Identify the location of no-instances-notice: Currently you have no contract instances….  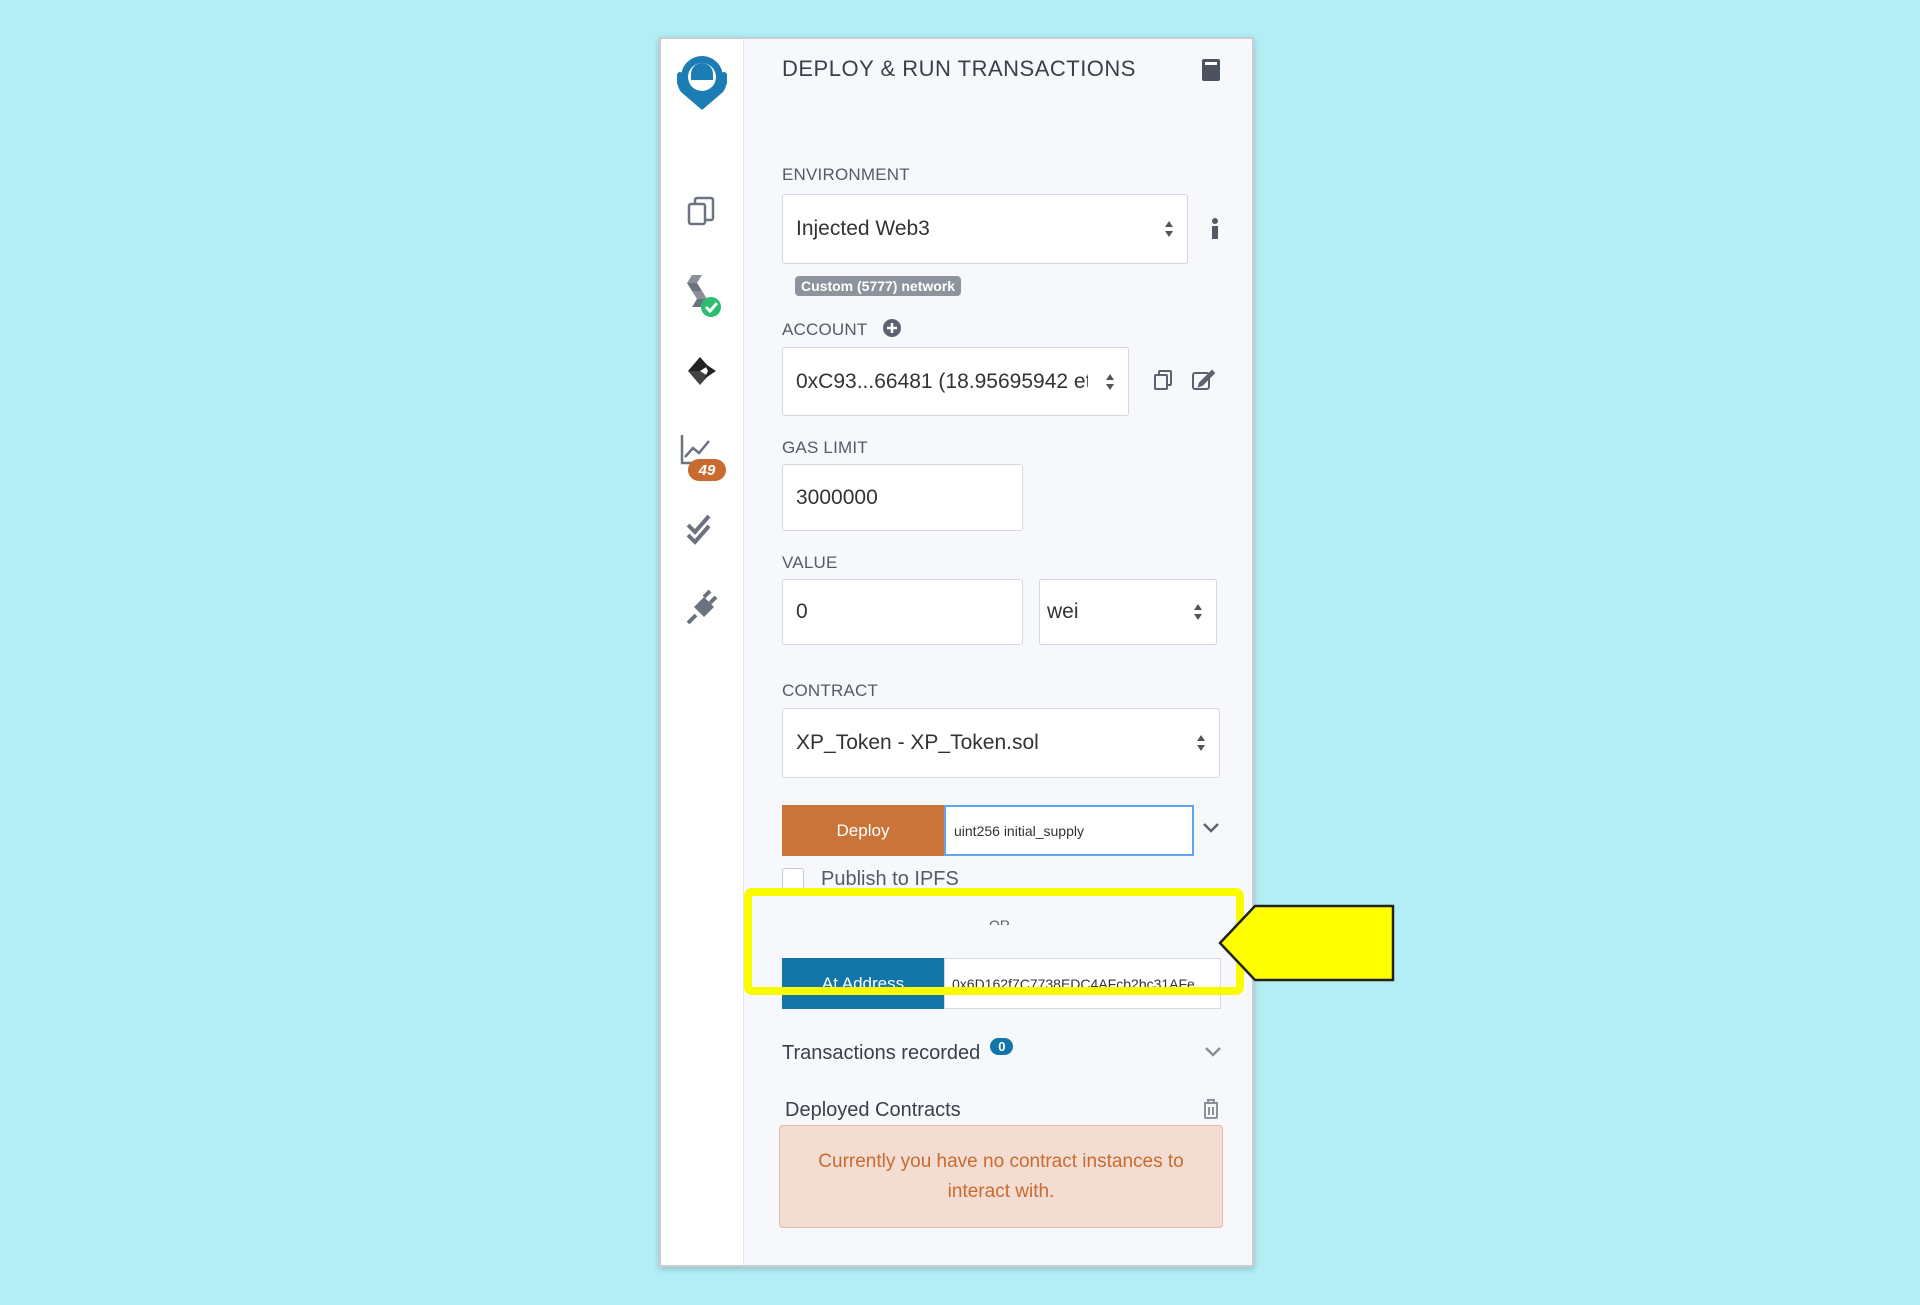
(1001, 1176).